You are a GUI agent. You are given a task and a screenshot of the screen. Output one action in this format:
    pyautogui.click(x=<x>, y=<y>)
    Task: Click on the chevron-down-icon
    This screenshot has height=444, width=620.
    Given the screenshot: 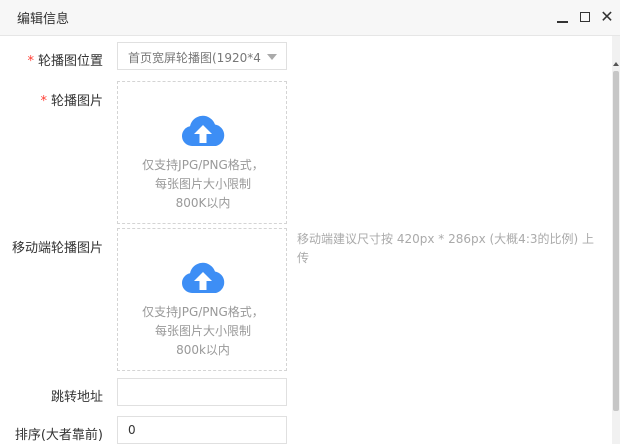 What is the action you would take?
    pyautogui.click(x=272, y=57)
    